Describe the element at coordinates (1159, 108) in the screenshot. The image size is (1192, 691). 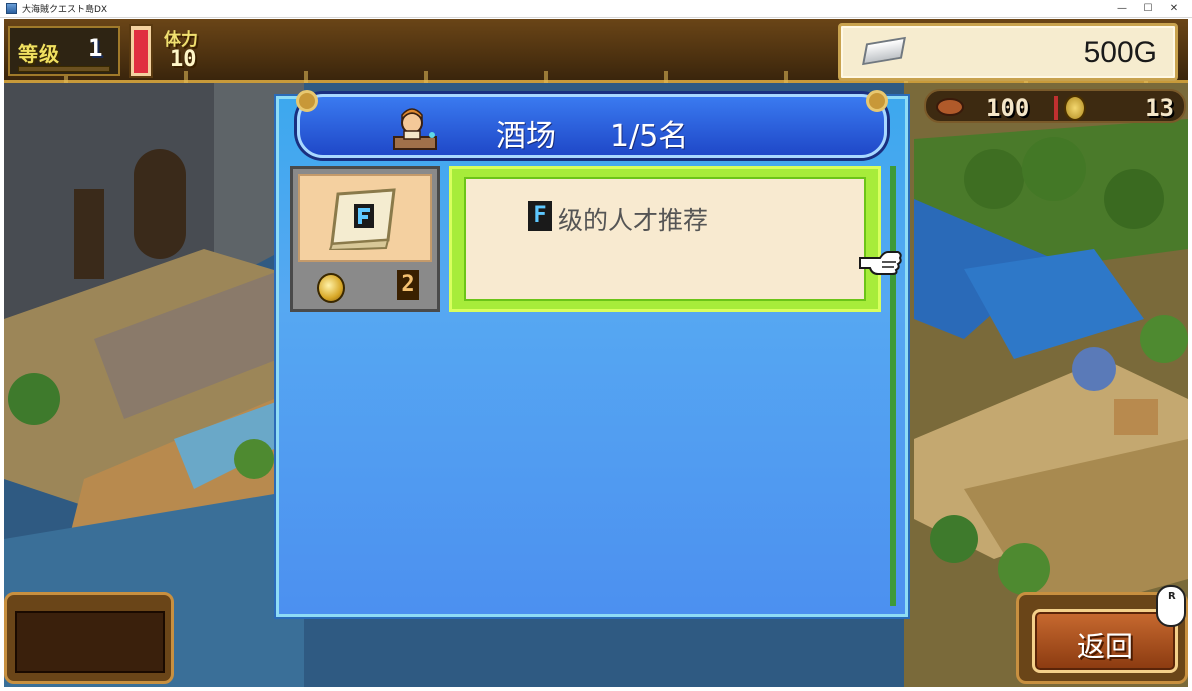
I see `medal-value: 13` at that location.